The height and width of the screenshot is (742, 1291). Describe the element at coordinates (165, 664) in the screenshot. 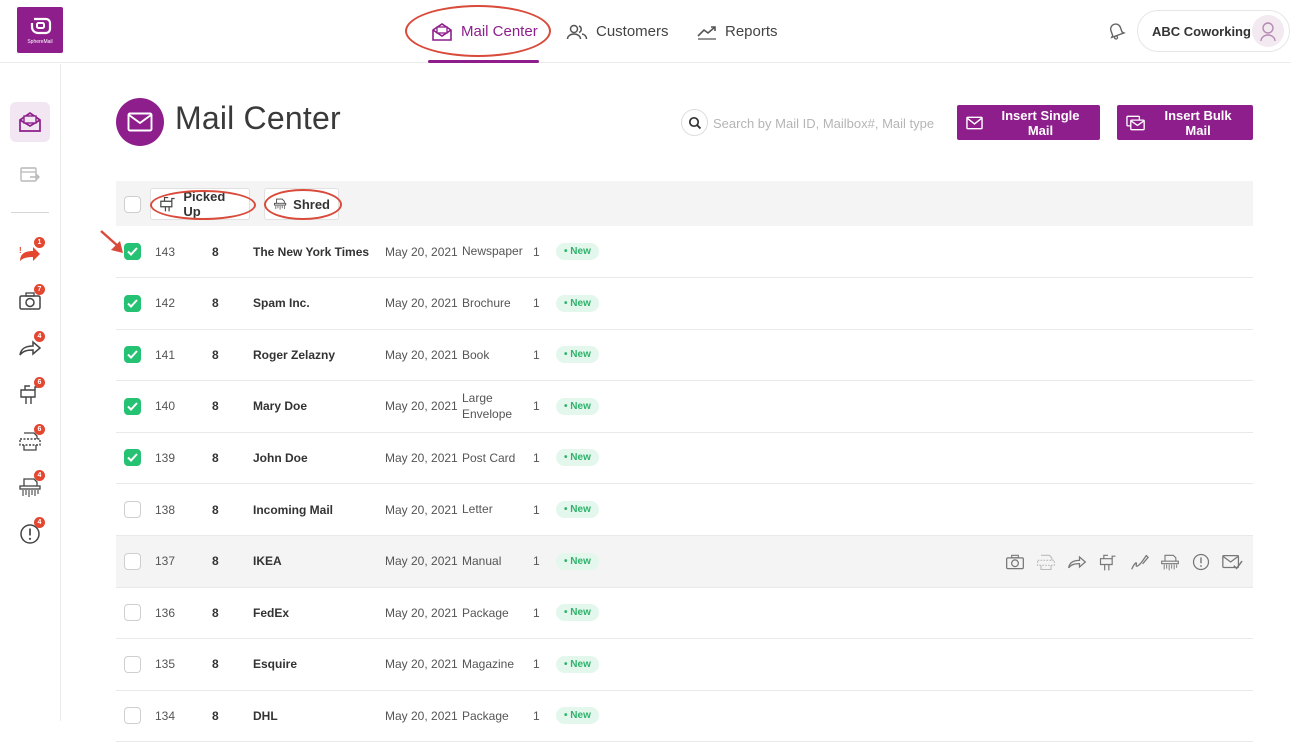

I see `mail-id: 135` at that location.